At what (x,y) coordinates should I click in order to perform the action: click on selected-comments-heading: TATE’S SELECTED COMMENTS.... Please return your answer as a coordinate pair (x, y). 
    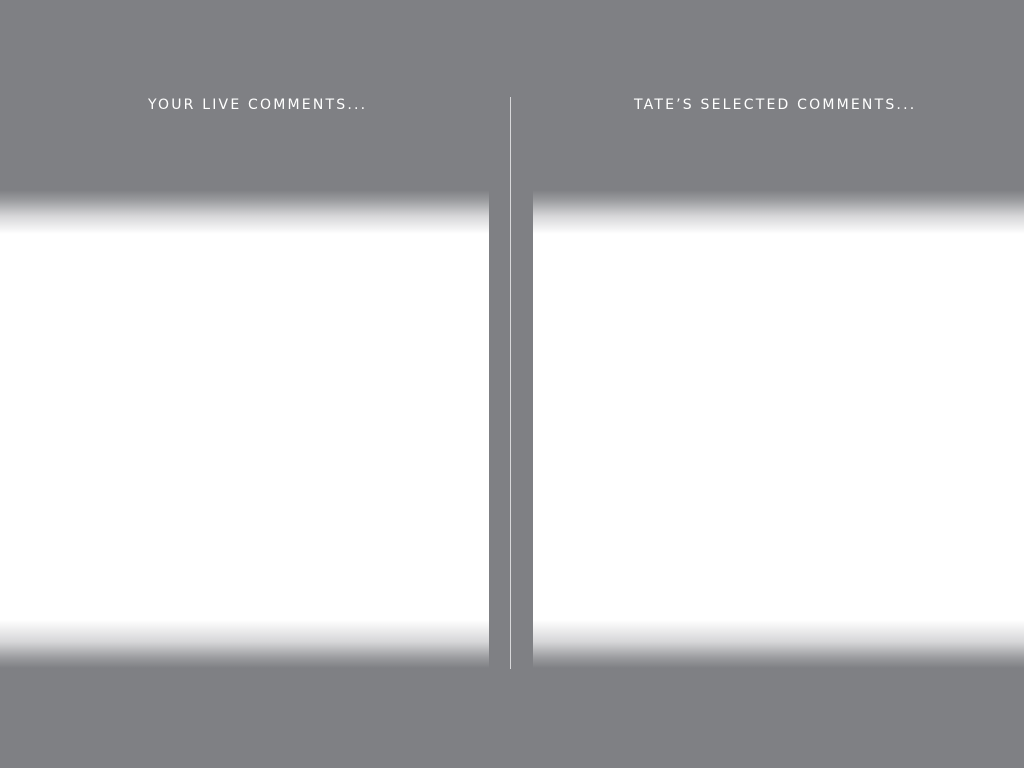
    Looking at the image, I should click on (775, 105).